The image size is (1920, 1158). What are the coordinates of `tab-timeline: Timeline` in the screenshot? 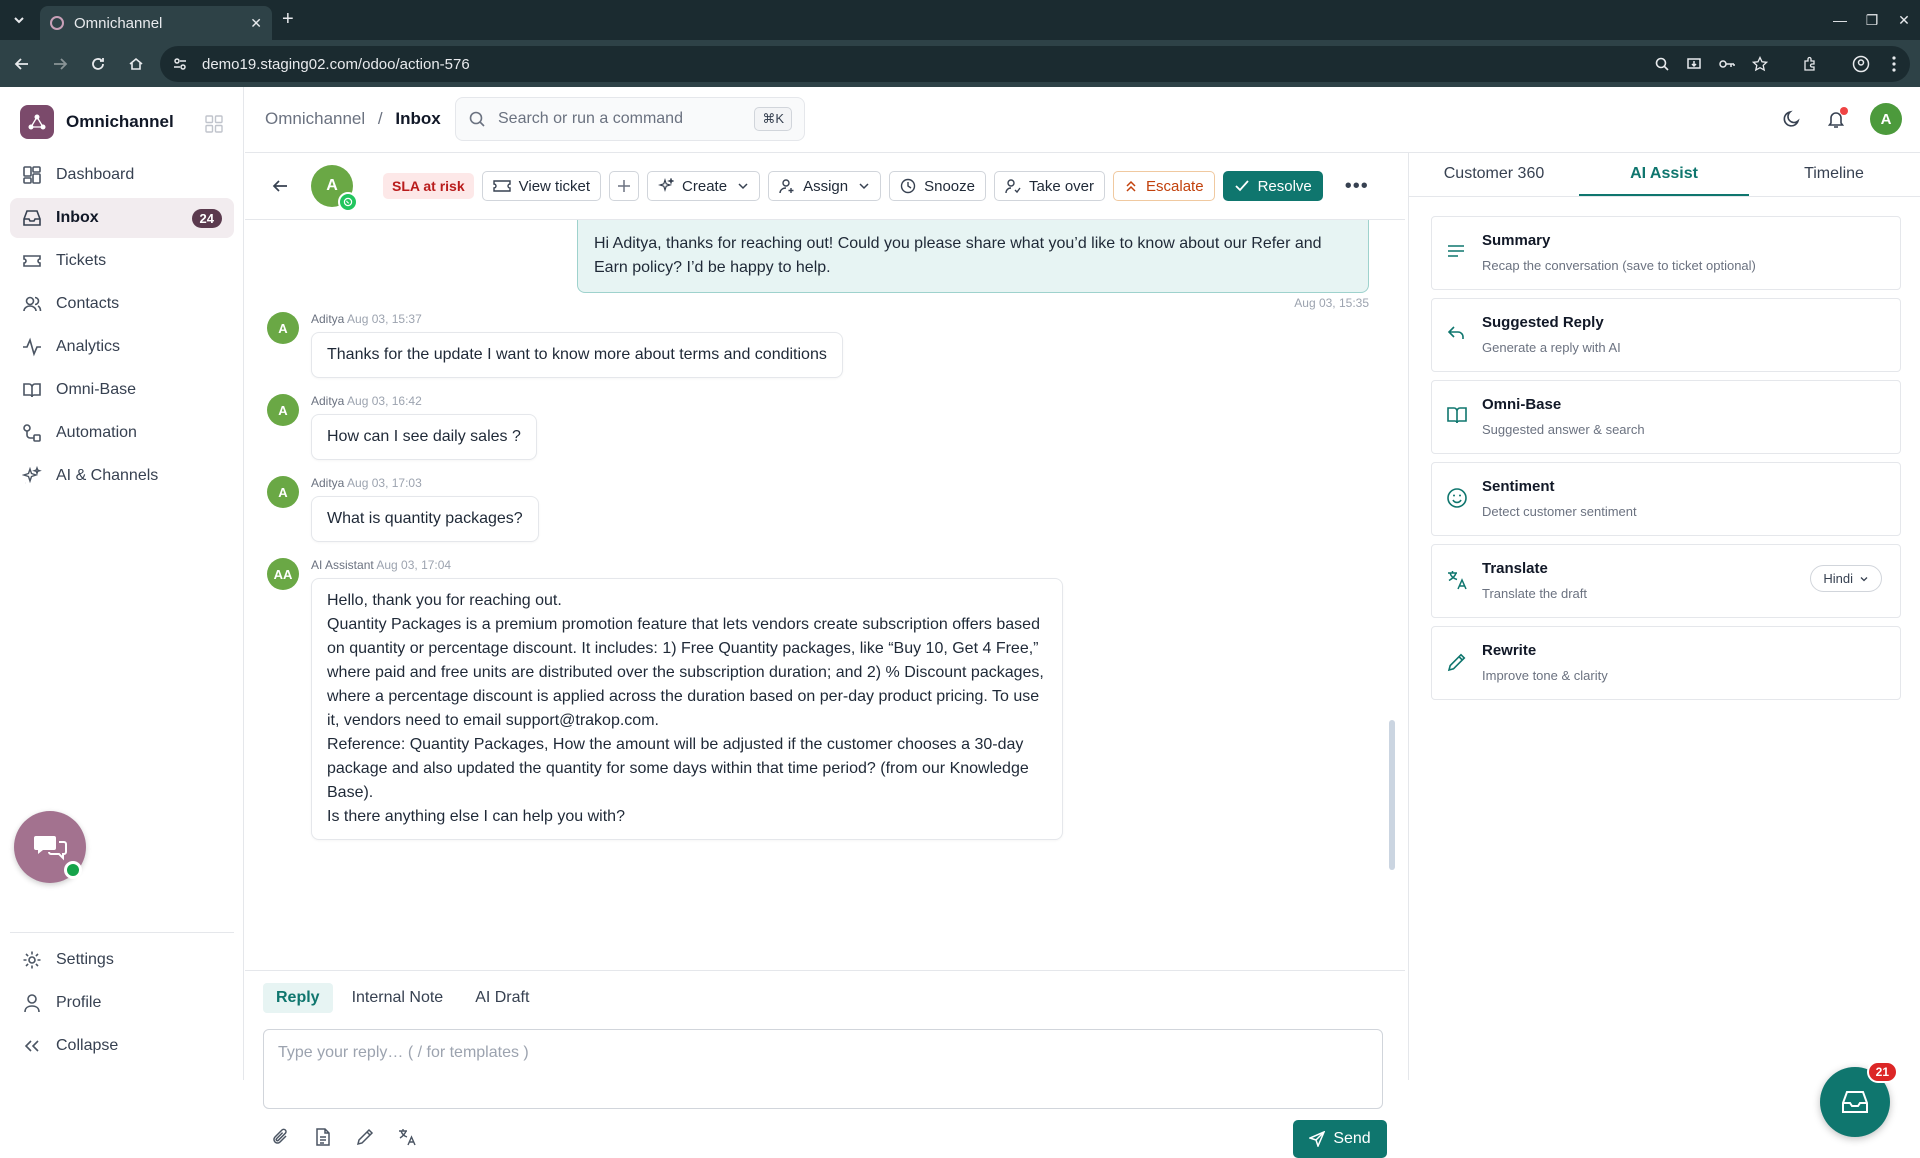 It's located at (1834, 174).